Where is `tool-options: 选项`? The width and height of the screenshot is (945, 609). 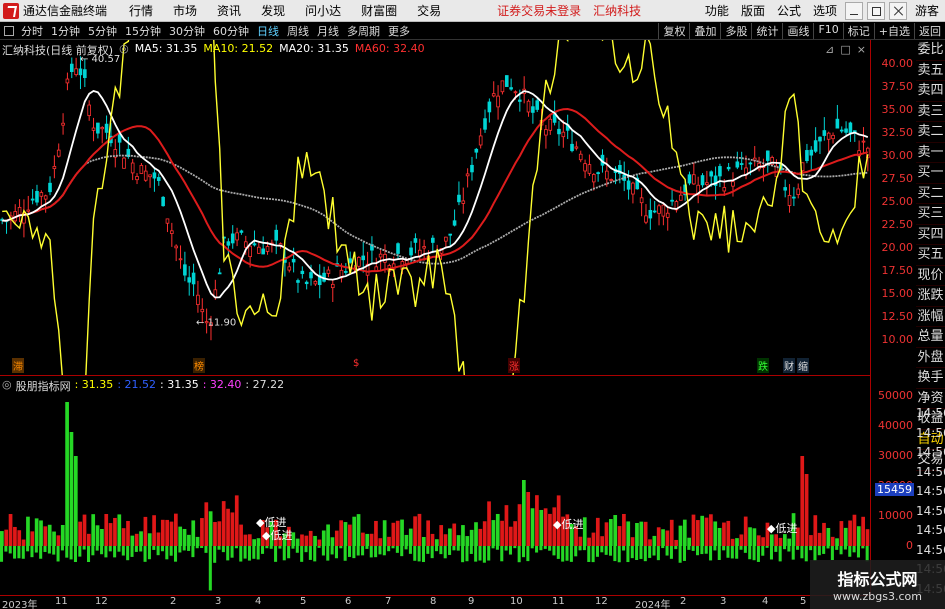 tool-options: 选项 is located at coordinates (825, 10).